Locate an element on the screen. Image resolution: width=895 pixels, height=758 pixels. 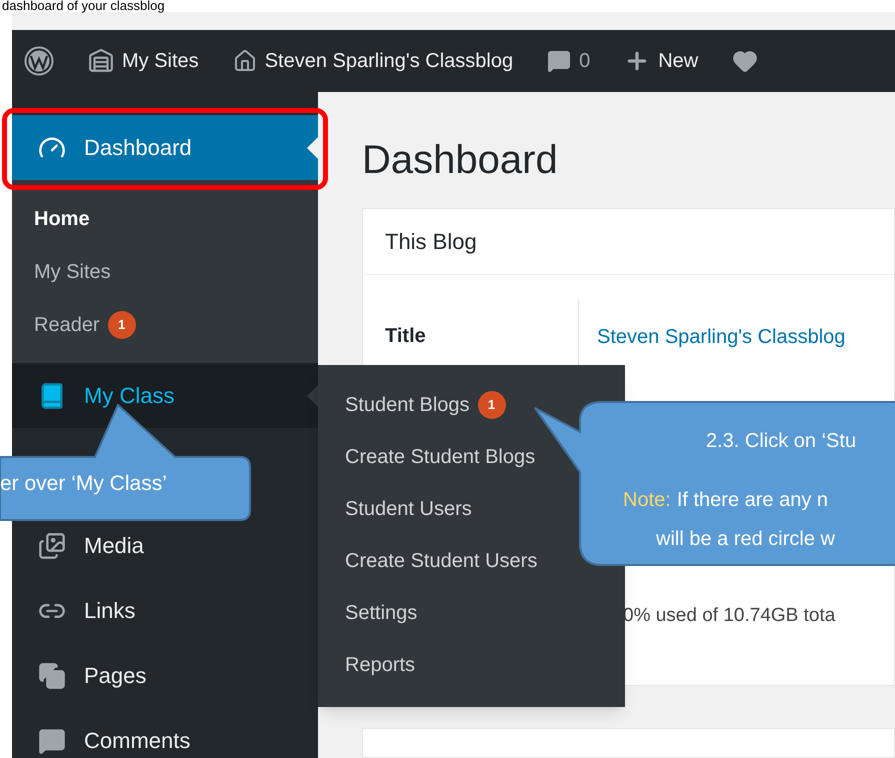
flyout-item: Student Blogs is located at coordinates (407, 405).